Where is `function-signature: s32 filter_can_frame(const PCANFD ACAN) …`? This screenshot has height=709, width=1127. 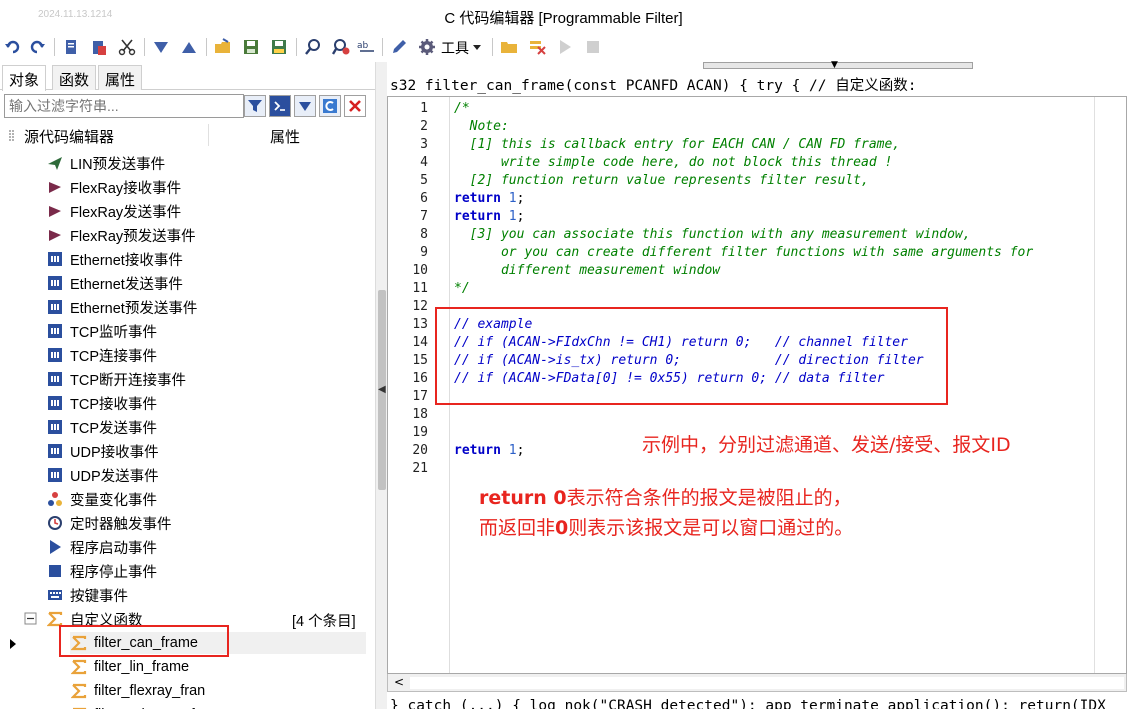 function-signature: s32 filter_can_frame(const PCANFD ACAN) … is located at coordinates (653, 86).